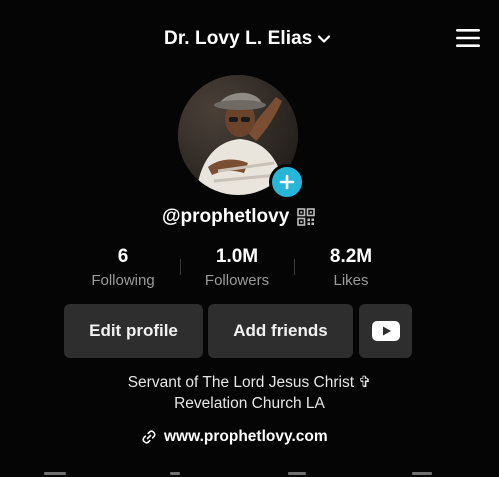 The width and height of the screenshot is (499, 477). Describe the element at coordinates (133, 331) in the screenshot. I see `edit-profile-button: Edit profile` at that location.